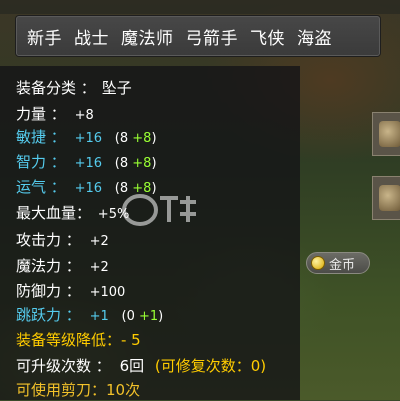 The height and width of the screenshot is (401, 400). Describe the element at coordinates (149, 316) in the screenshot. I see `stat-bonus-value: +1` at that location.